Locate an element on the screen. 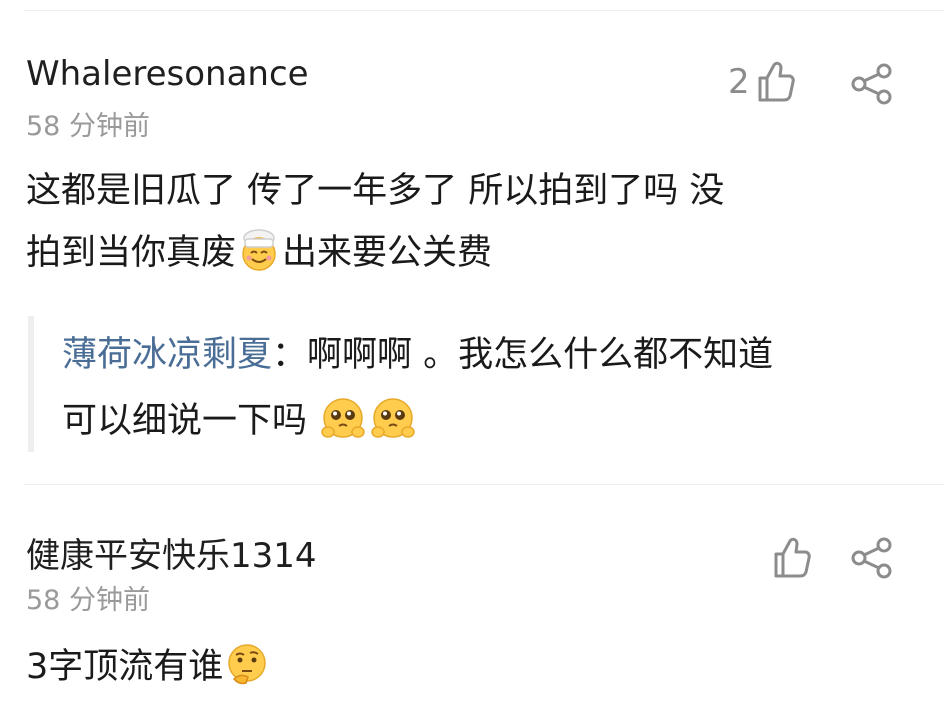 This screenshot has width=944, height=709. thinking-face-emoji-icon is located at coordinates (247, 664).